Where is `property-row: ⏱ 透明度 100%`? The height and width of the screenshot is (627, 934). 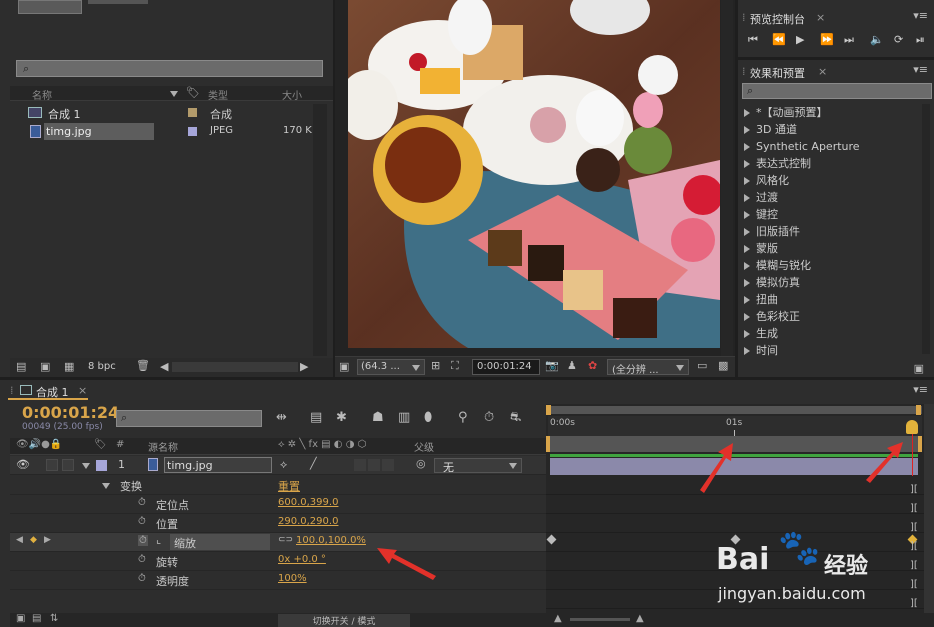 property-row: ⏱ 透明度 100% is located at coordinates (278, 580).